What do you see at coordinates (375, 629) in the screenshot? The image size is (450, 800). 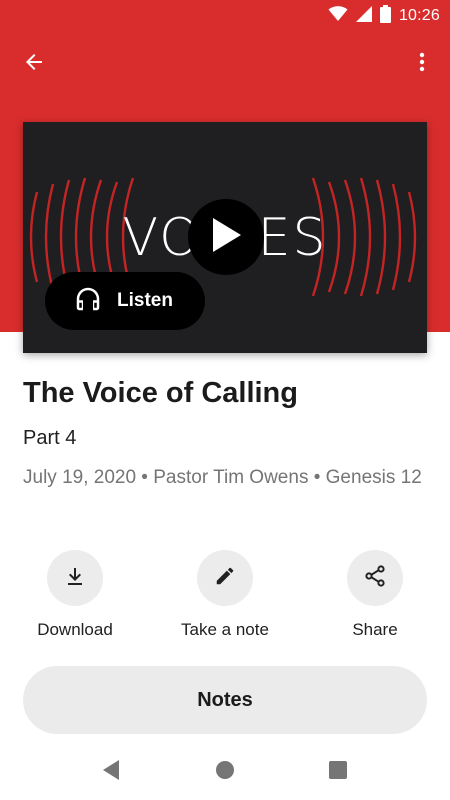 I see `share-label: Share` at bounding box center [375, 629].